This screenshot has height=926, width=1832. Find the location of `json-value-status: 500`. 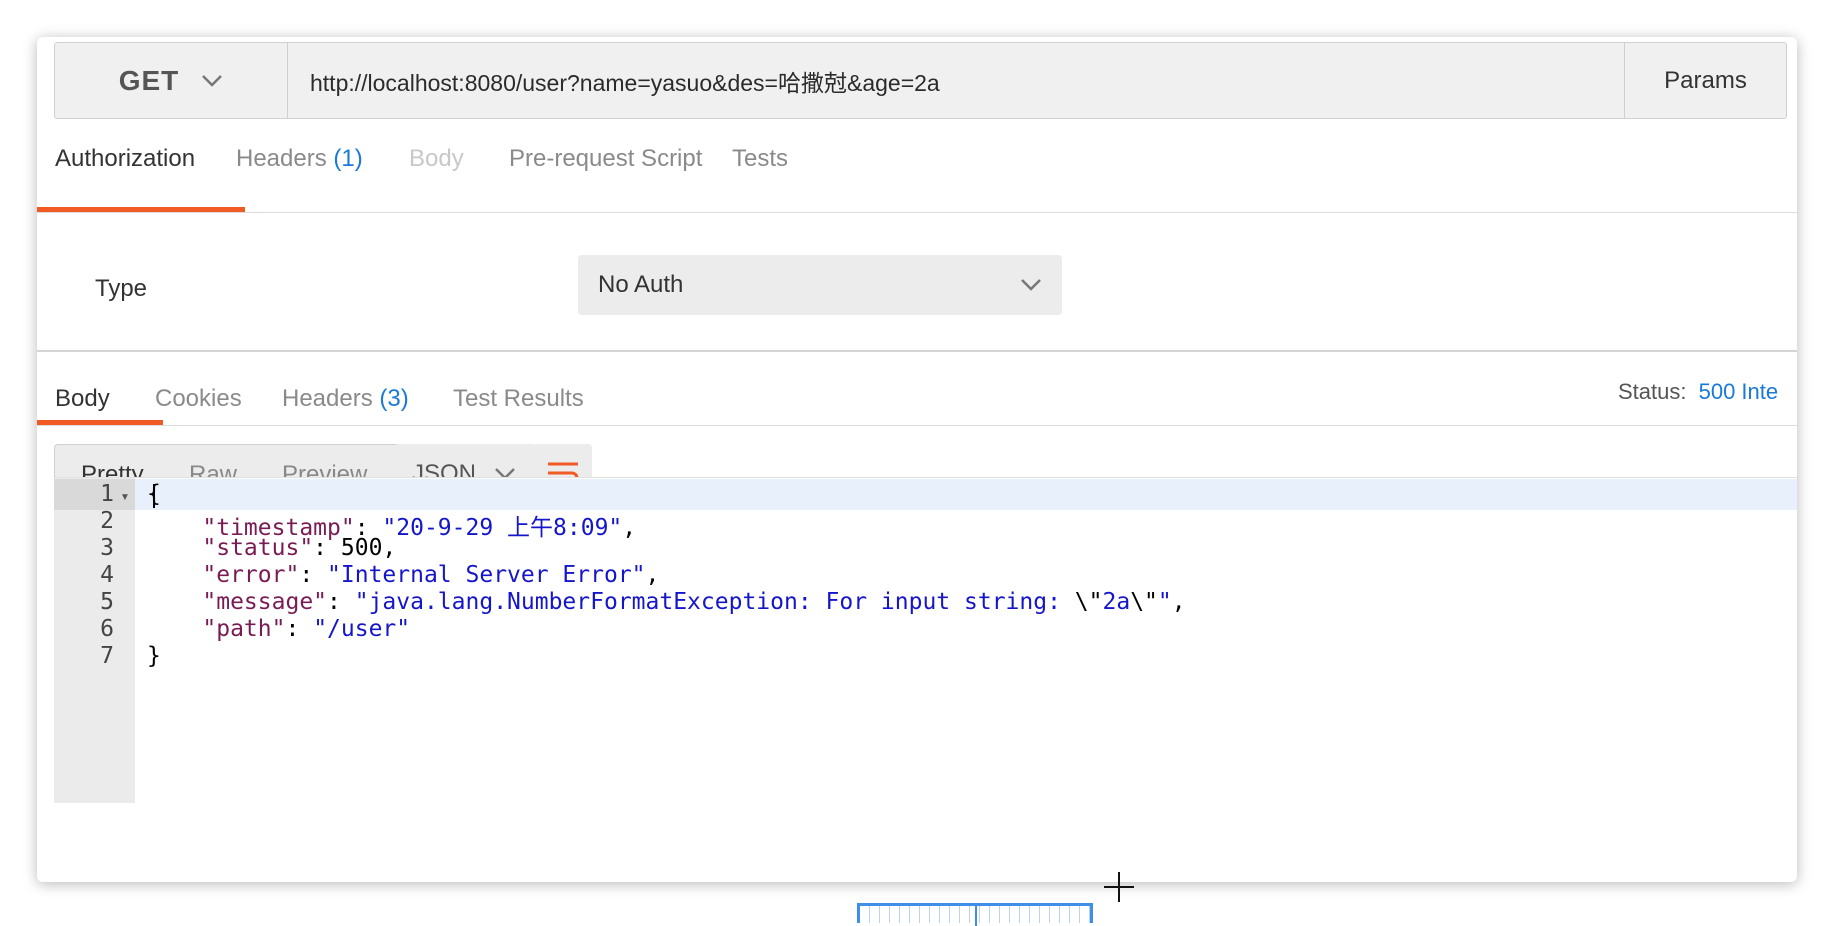

json-value-status: 500 is located at coordinates (361, 548).